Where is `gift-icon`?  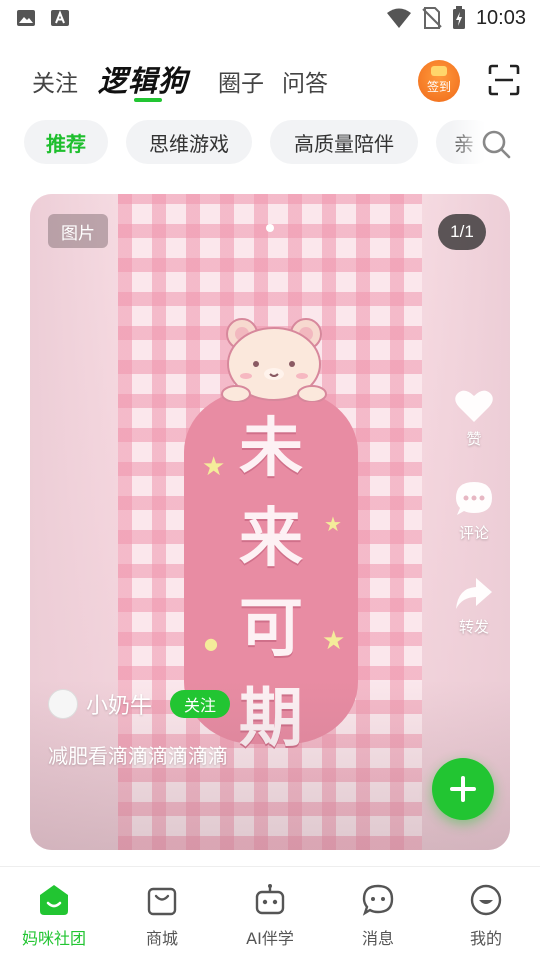 gift-icon is located at coordinates (439, 71).